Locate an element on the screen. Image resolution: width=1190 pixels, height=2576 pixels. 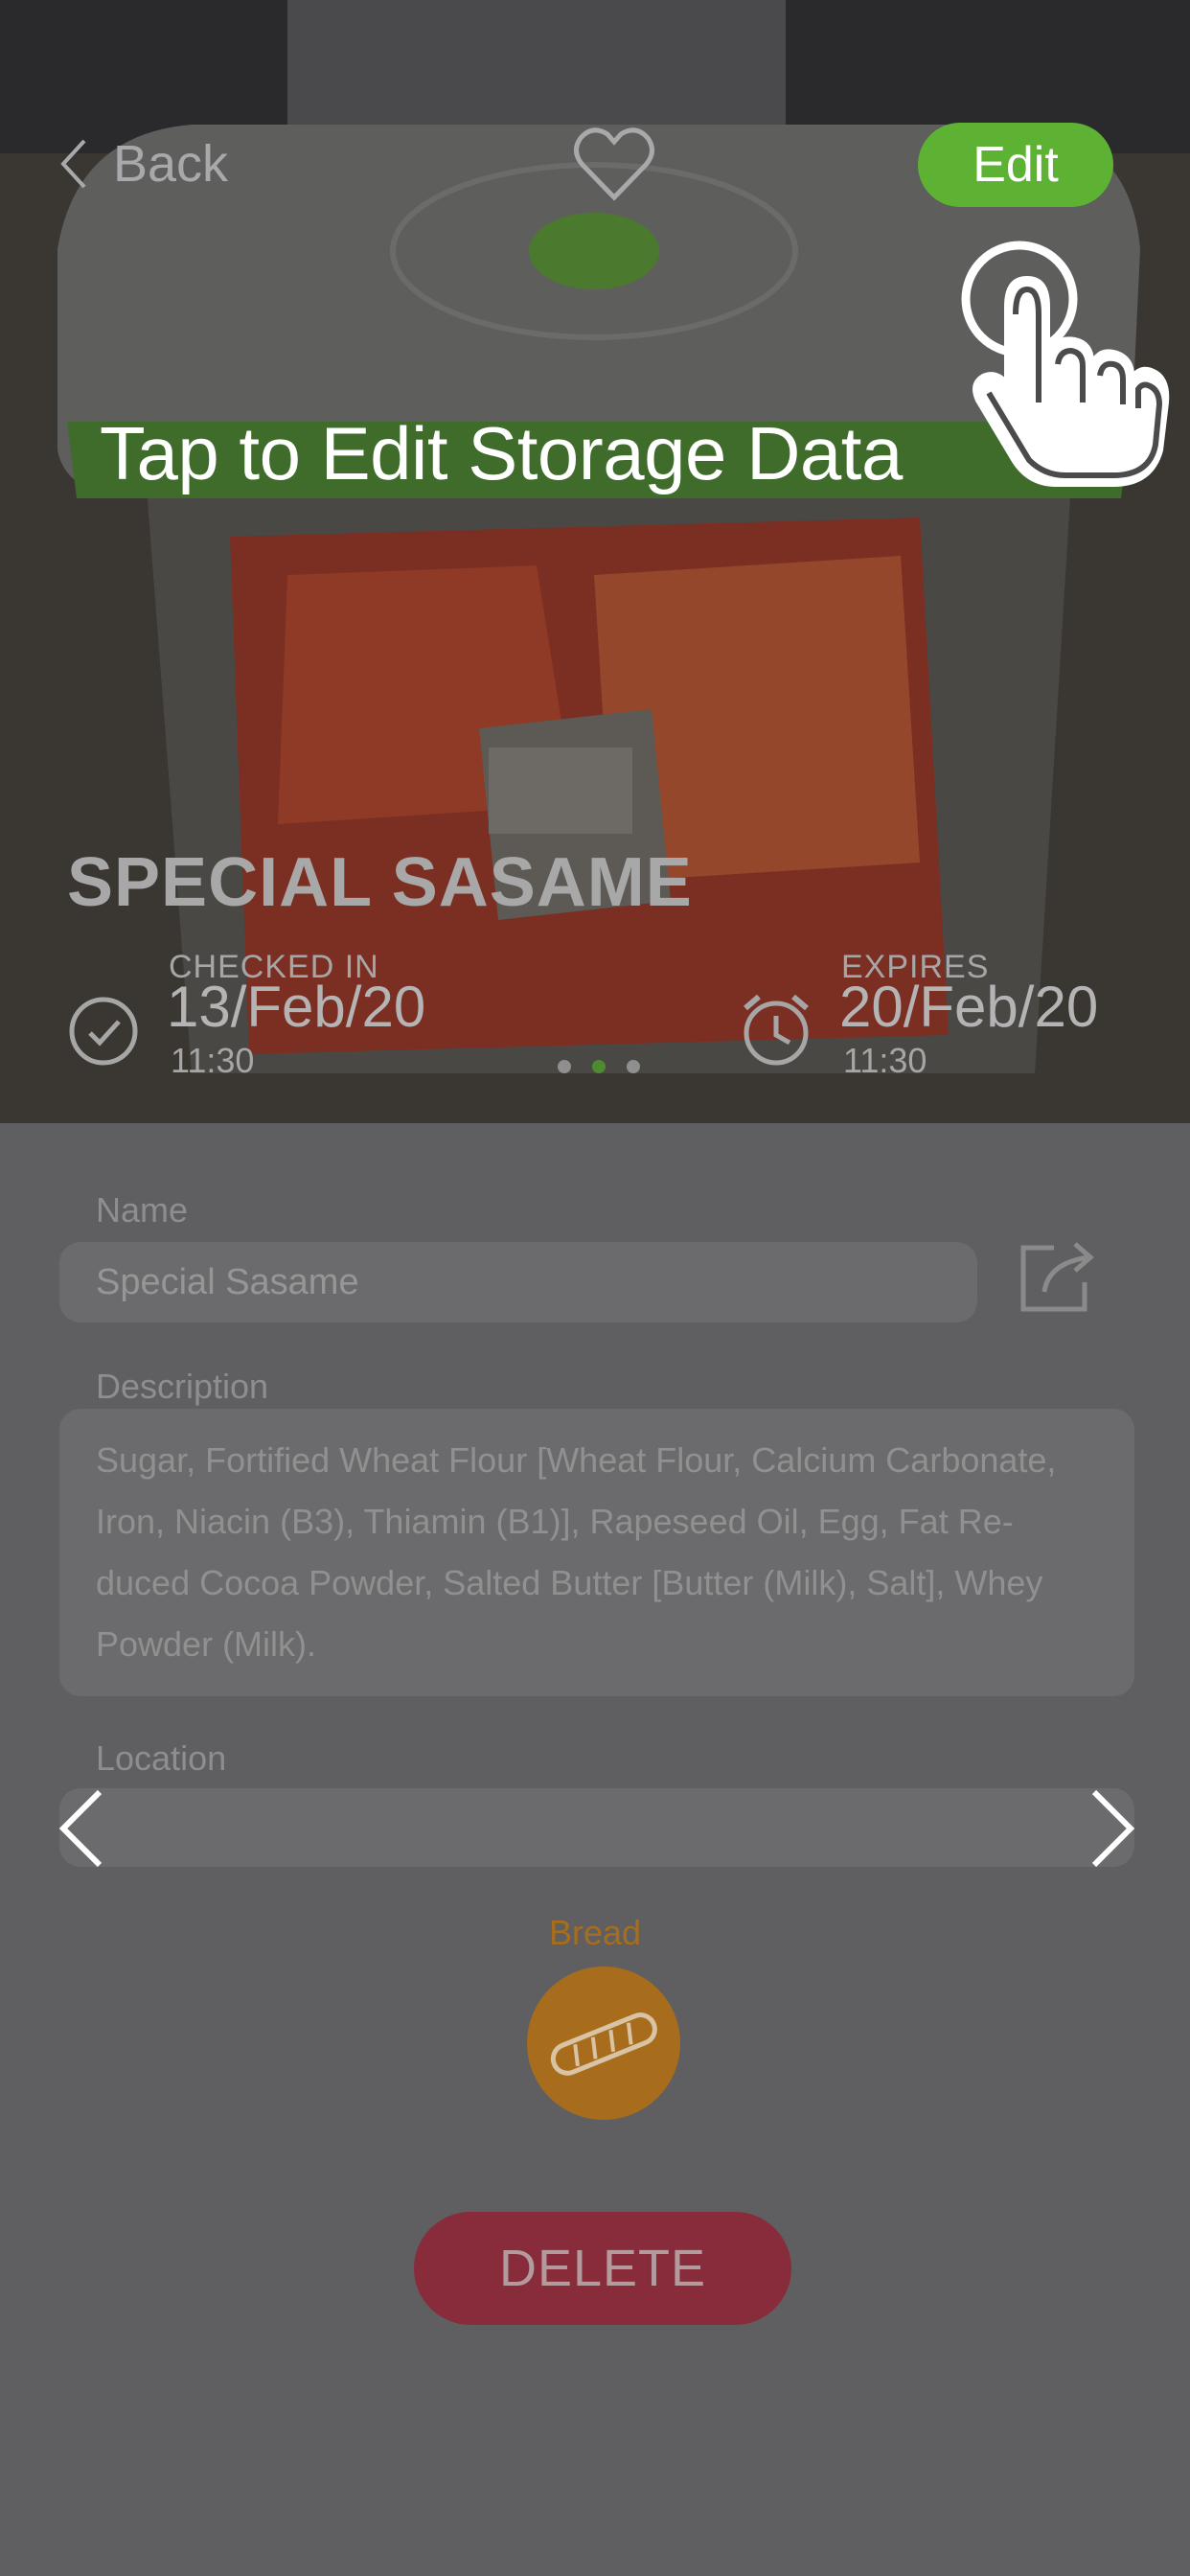
delete-button: DELETE is located at coordinates (603, 2268).